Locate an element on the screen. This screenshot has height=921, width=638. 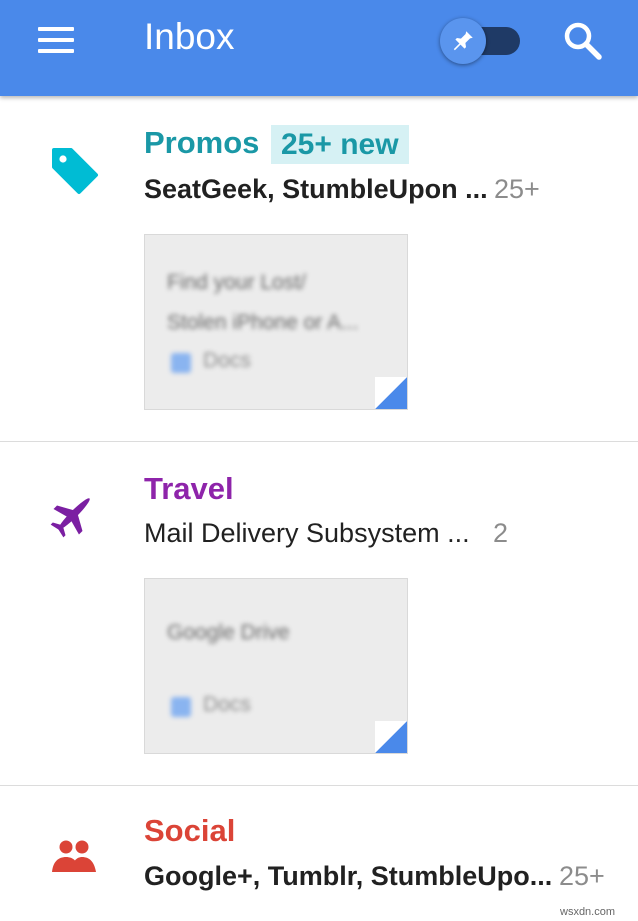
hamburger-menu-icon is located at coordinates (56, 40).